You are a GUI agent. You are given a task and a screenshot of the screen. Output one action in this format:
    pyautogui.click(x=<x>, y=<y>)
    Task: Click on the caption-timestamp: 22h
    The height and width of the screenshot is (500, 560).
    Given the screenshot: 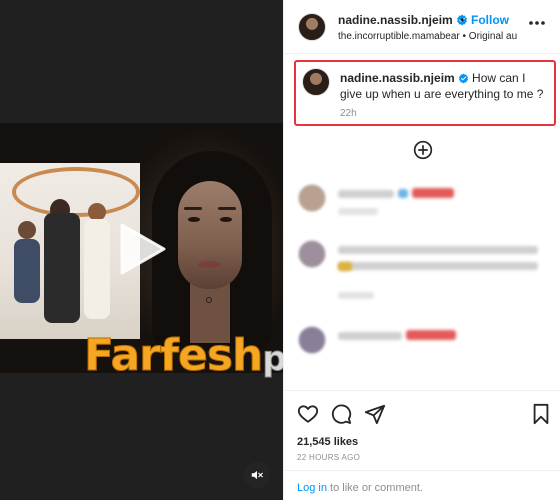 What is the action you would take?
    pyautogui.click(x=348, y=113)
    